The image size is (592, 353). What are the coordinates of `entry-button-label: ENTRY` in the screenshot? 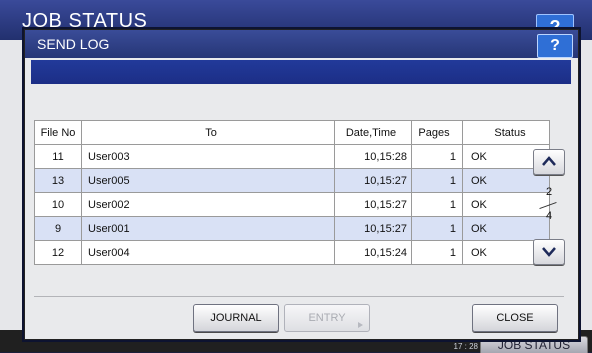 It's located at (327, 318).